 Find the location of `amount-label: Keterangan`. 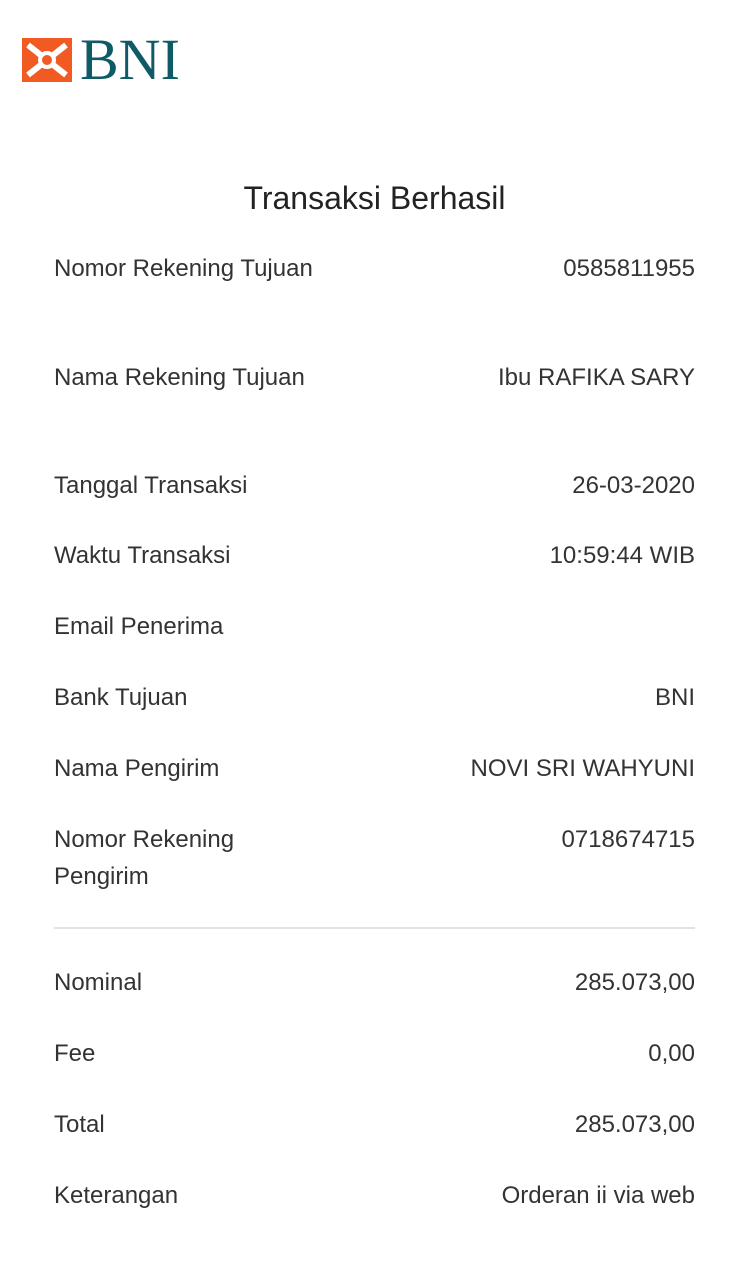

amount-label: Keterangan is located at coordinates (116, 1195).